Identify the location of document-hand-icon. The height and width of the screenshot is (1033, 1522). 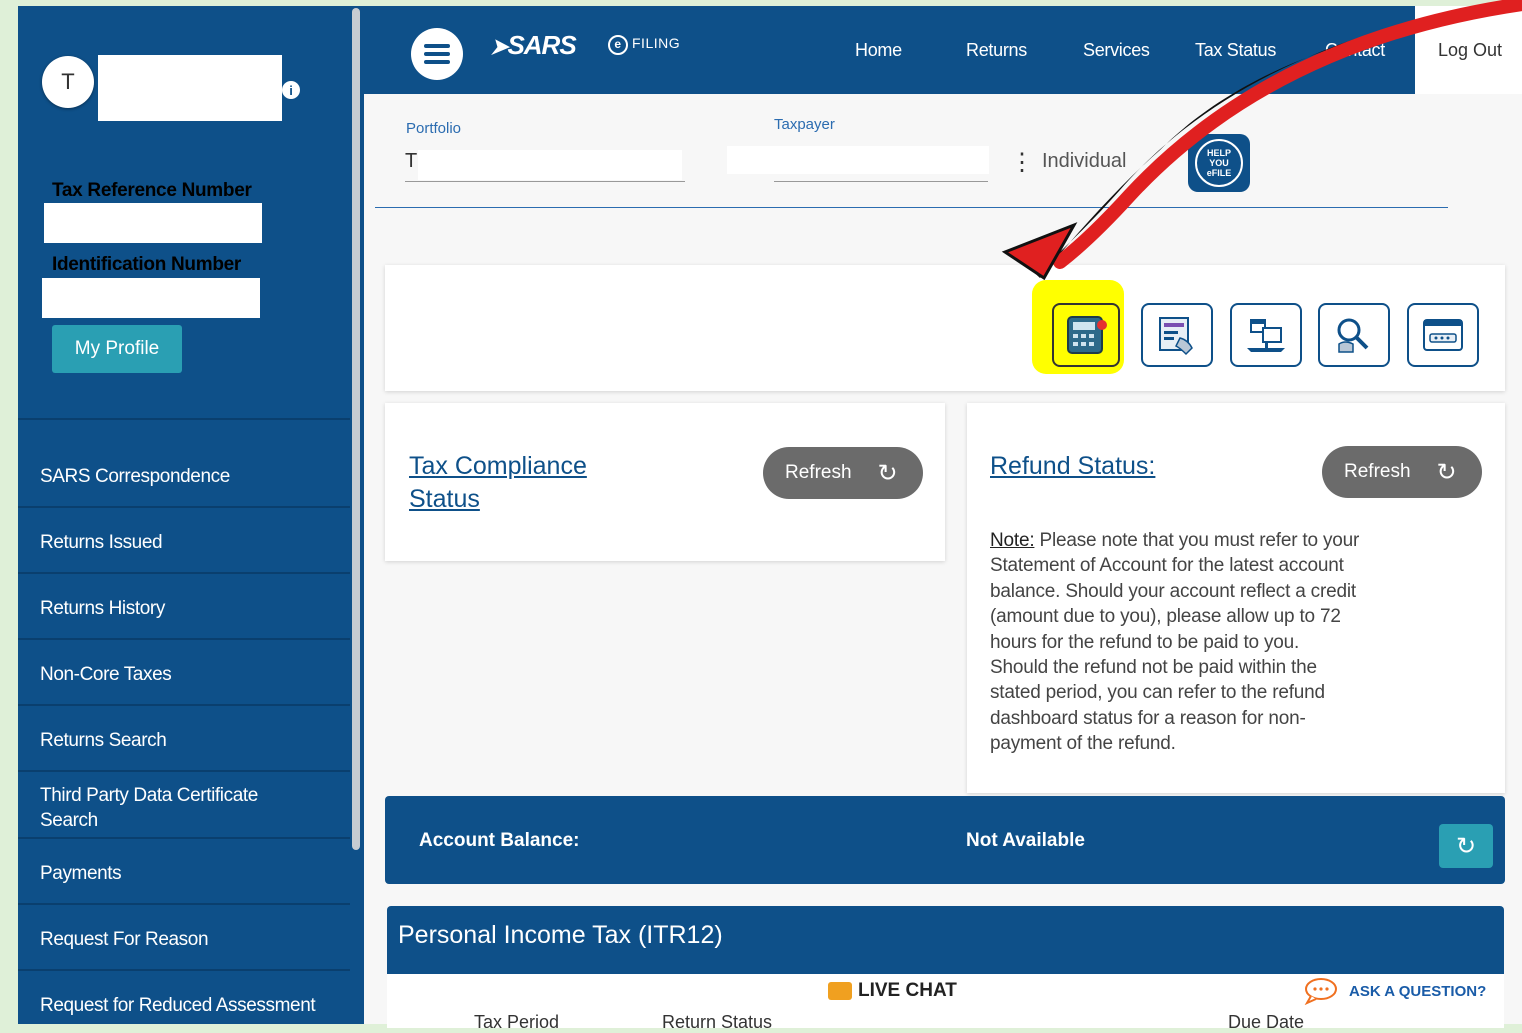
(1176, 336).